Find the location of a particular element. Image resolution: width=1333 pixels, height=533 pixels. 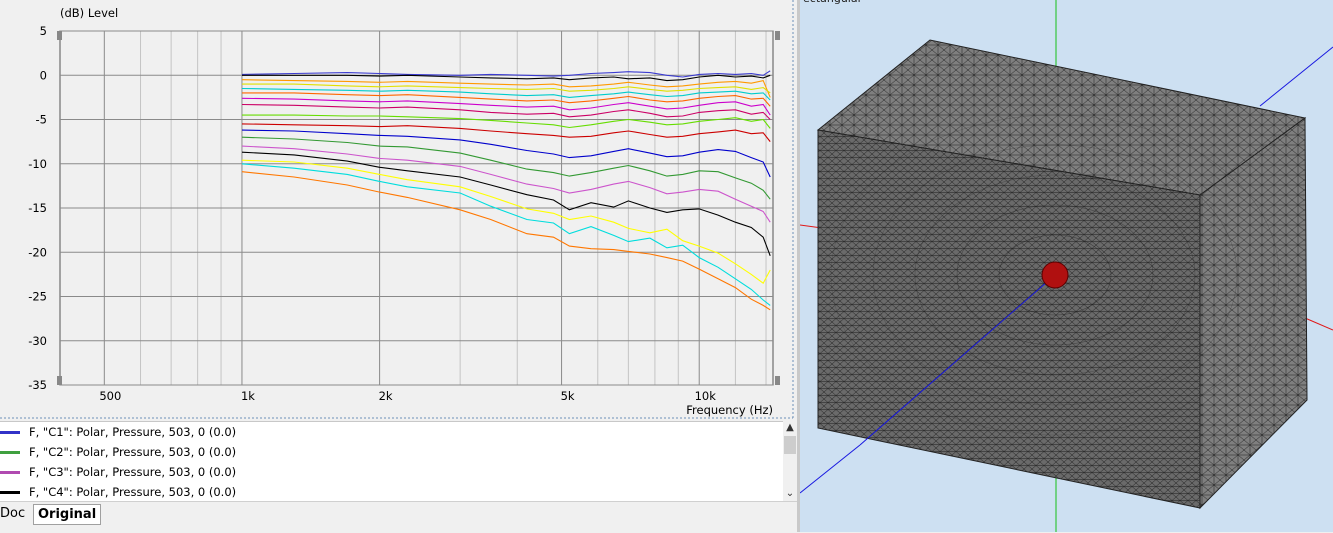

x-tick-label: 10k is located at coordinates (706, 396).